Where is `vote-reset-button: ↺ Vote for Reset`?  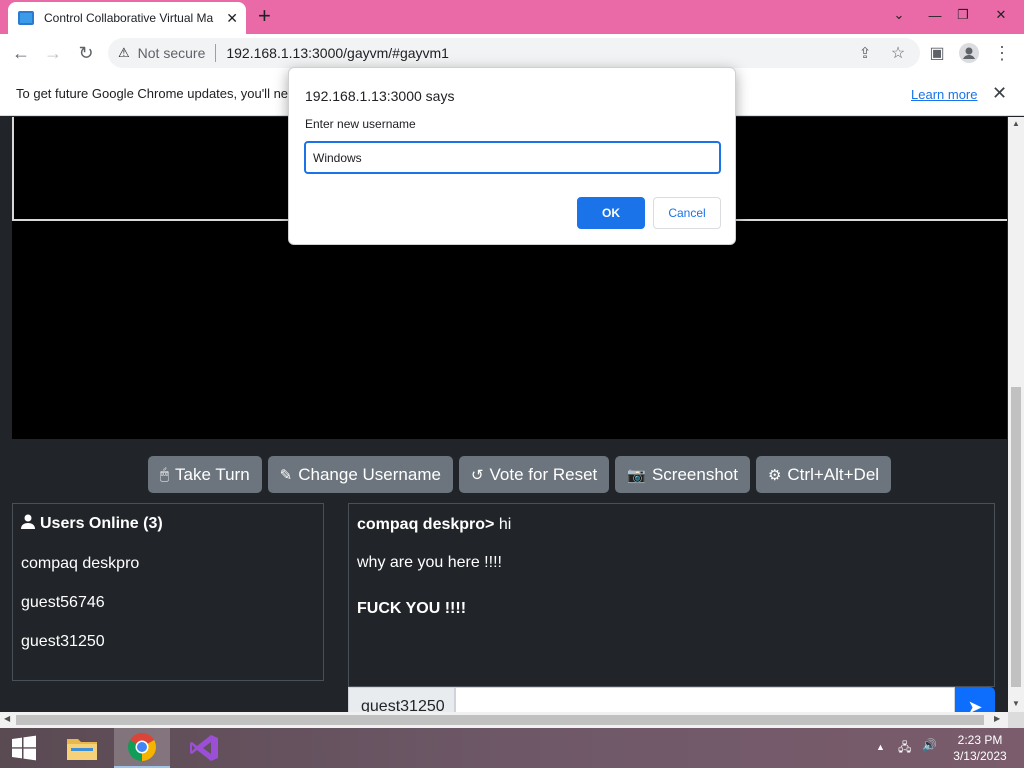
vote-reset-button: ↺ Vote for Reset is located at coordinates (534, 474).